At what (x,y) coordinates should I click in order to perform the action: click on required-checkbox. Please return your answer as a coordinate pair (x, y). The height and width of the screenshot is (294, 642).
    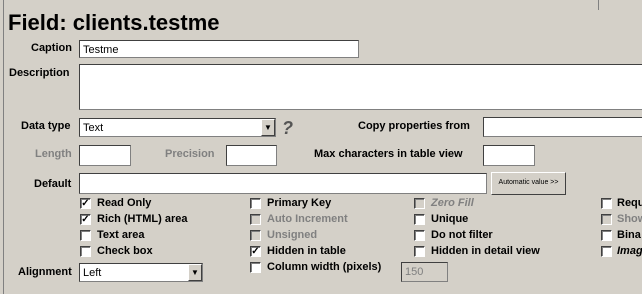
    Looking at the image, I should click on (606, 203).